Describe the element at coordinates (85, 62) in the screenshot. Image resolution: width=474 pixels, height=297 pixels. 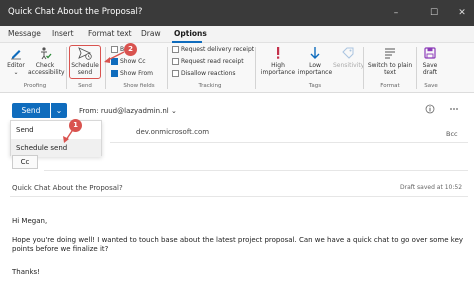
I see `schedule-send-highlight` at that location.